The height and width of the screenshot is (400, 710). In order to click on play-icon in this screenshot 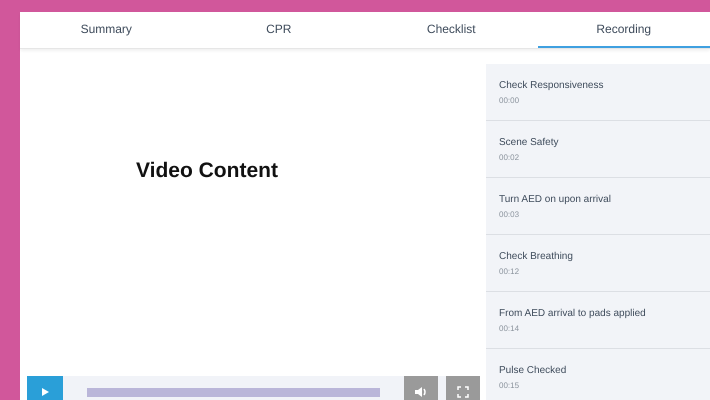, I will do `click(45, 392)`.